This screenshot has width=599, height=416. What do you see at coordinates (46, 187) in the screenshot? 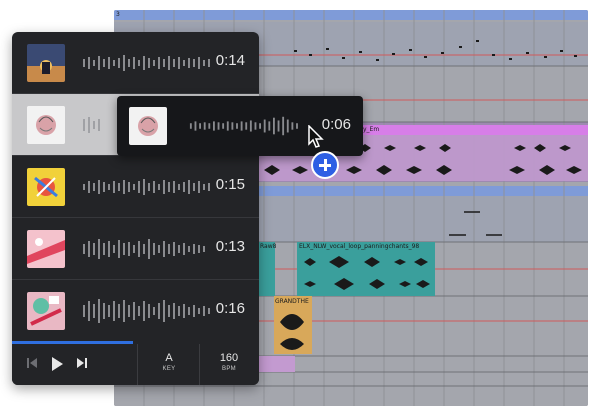
I see `album-art-yellow` at bounding box center [46, 187].